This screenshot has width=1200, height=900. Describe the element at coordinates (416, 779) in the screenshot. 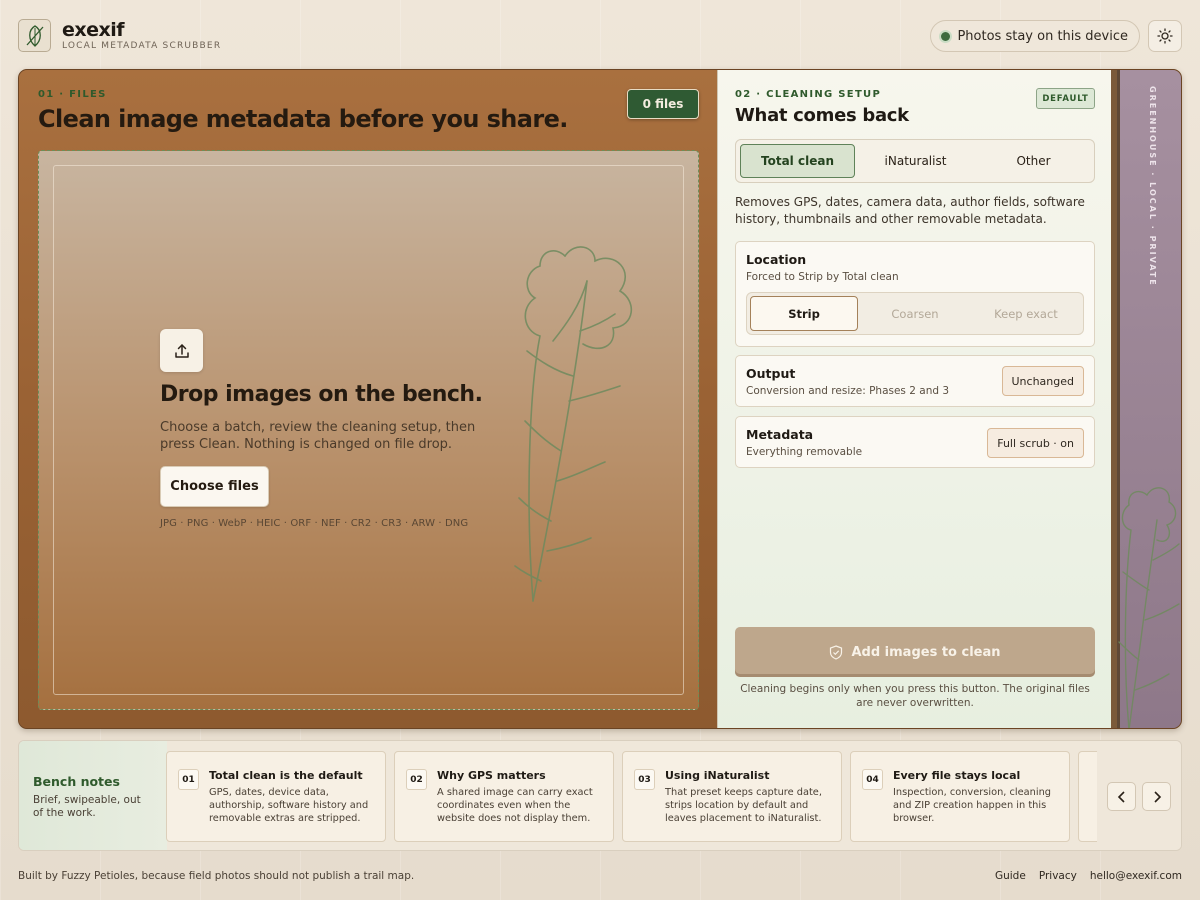

I see `note-number: 02` at that location.